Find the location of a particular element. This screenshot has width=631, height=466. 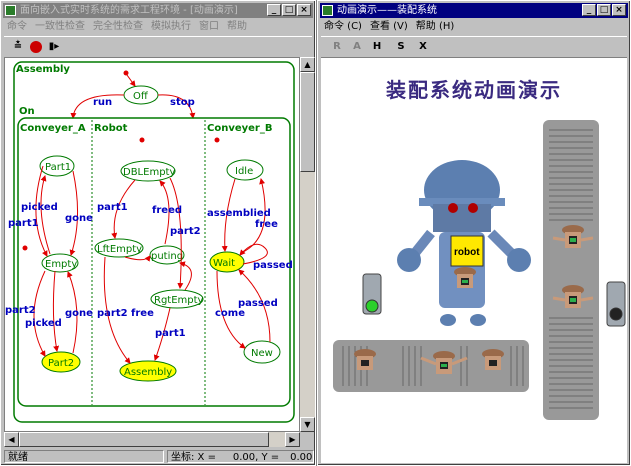

transition-passed-1: passed is located at coordinates (273, 265).